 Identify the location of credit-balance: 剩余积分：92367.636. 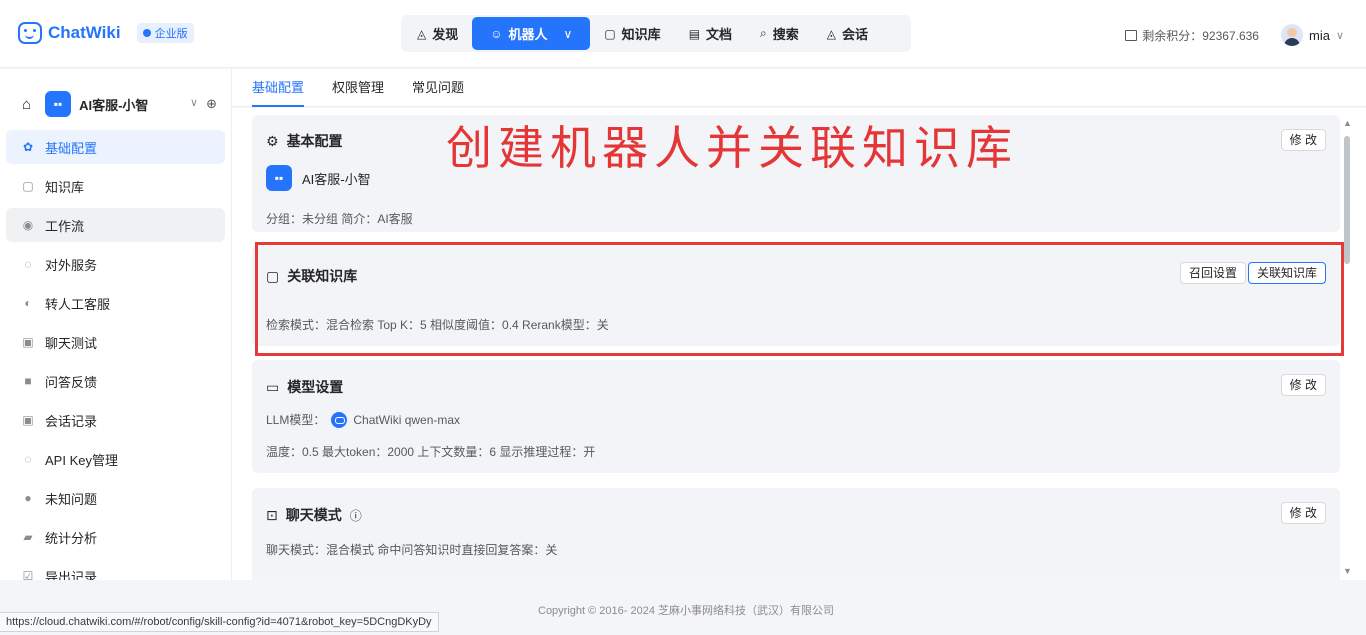
(1192, 35).